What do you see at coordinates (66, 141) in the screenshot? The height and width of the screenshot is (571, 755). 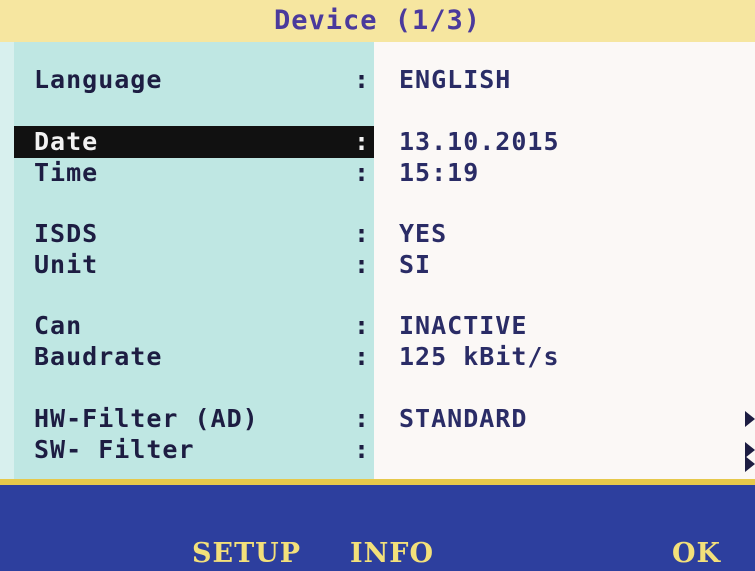 I see `setting-label: Date` at bounding box center [66, 141].